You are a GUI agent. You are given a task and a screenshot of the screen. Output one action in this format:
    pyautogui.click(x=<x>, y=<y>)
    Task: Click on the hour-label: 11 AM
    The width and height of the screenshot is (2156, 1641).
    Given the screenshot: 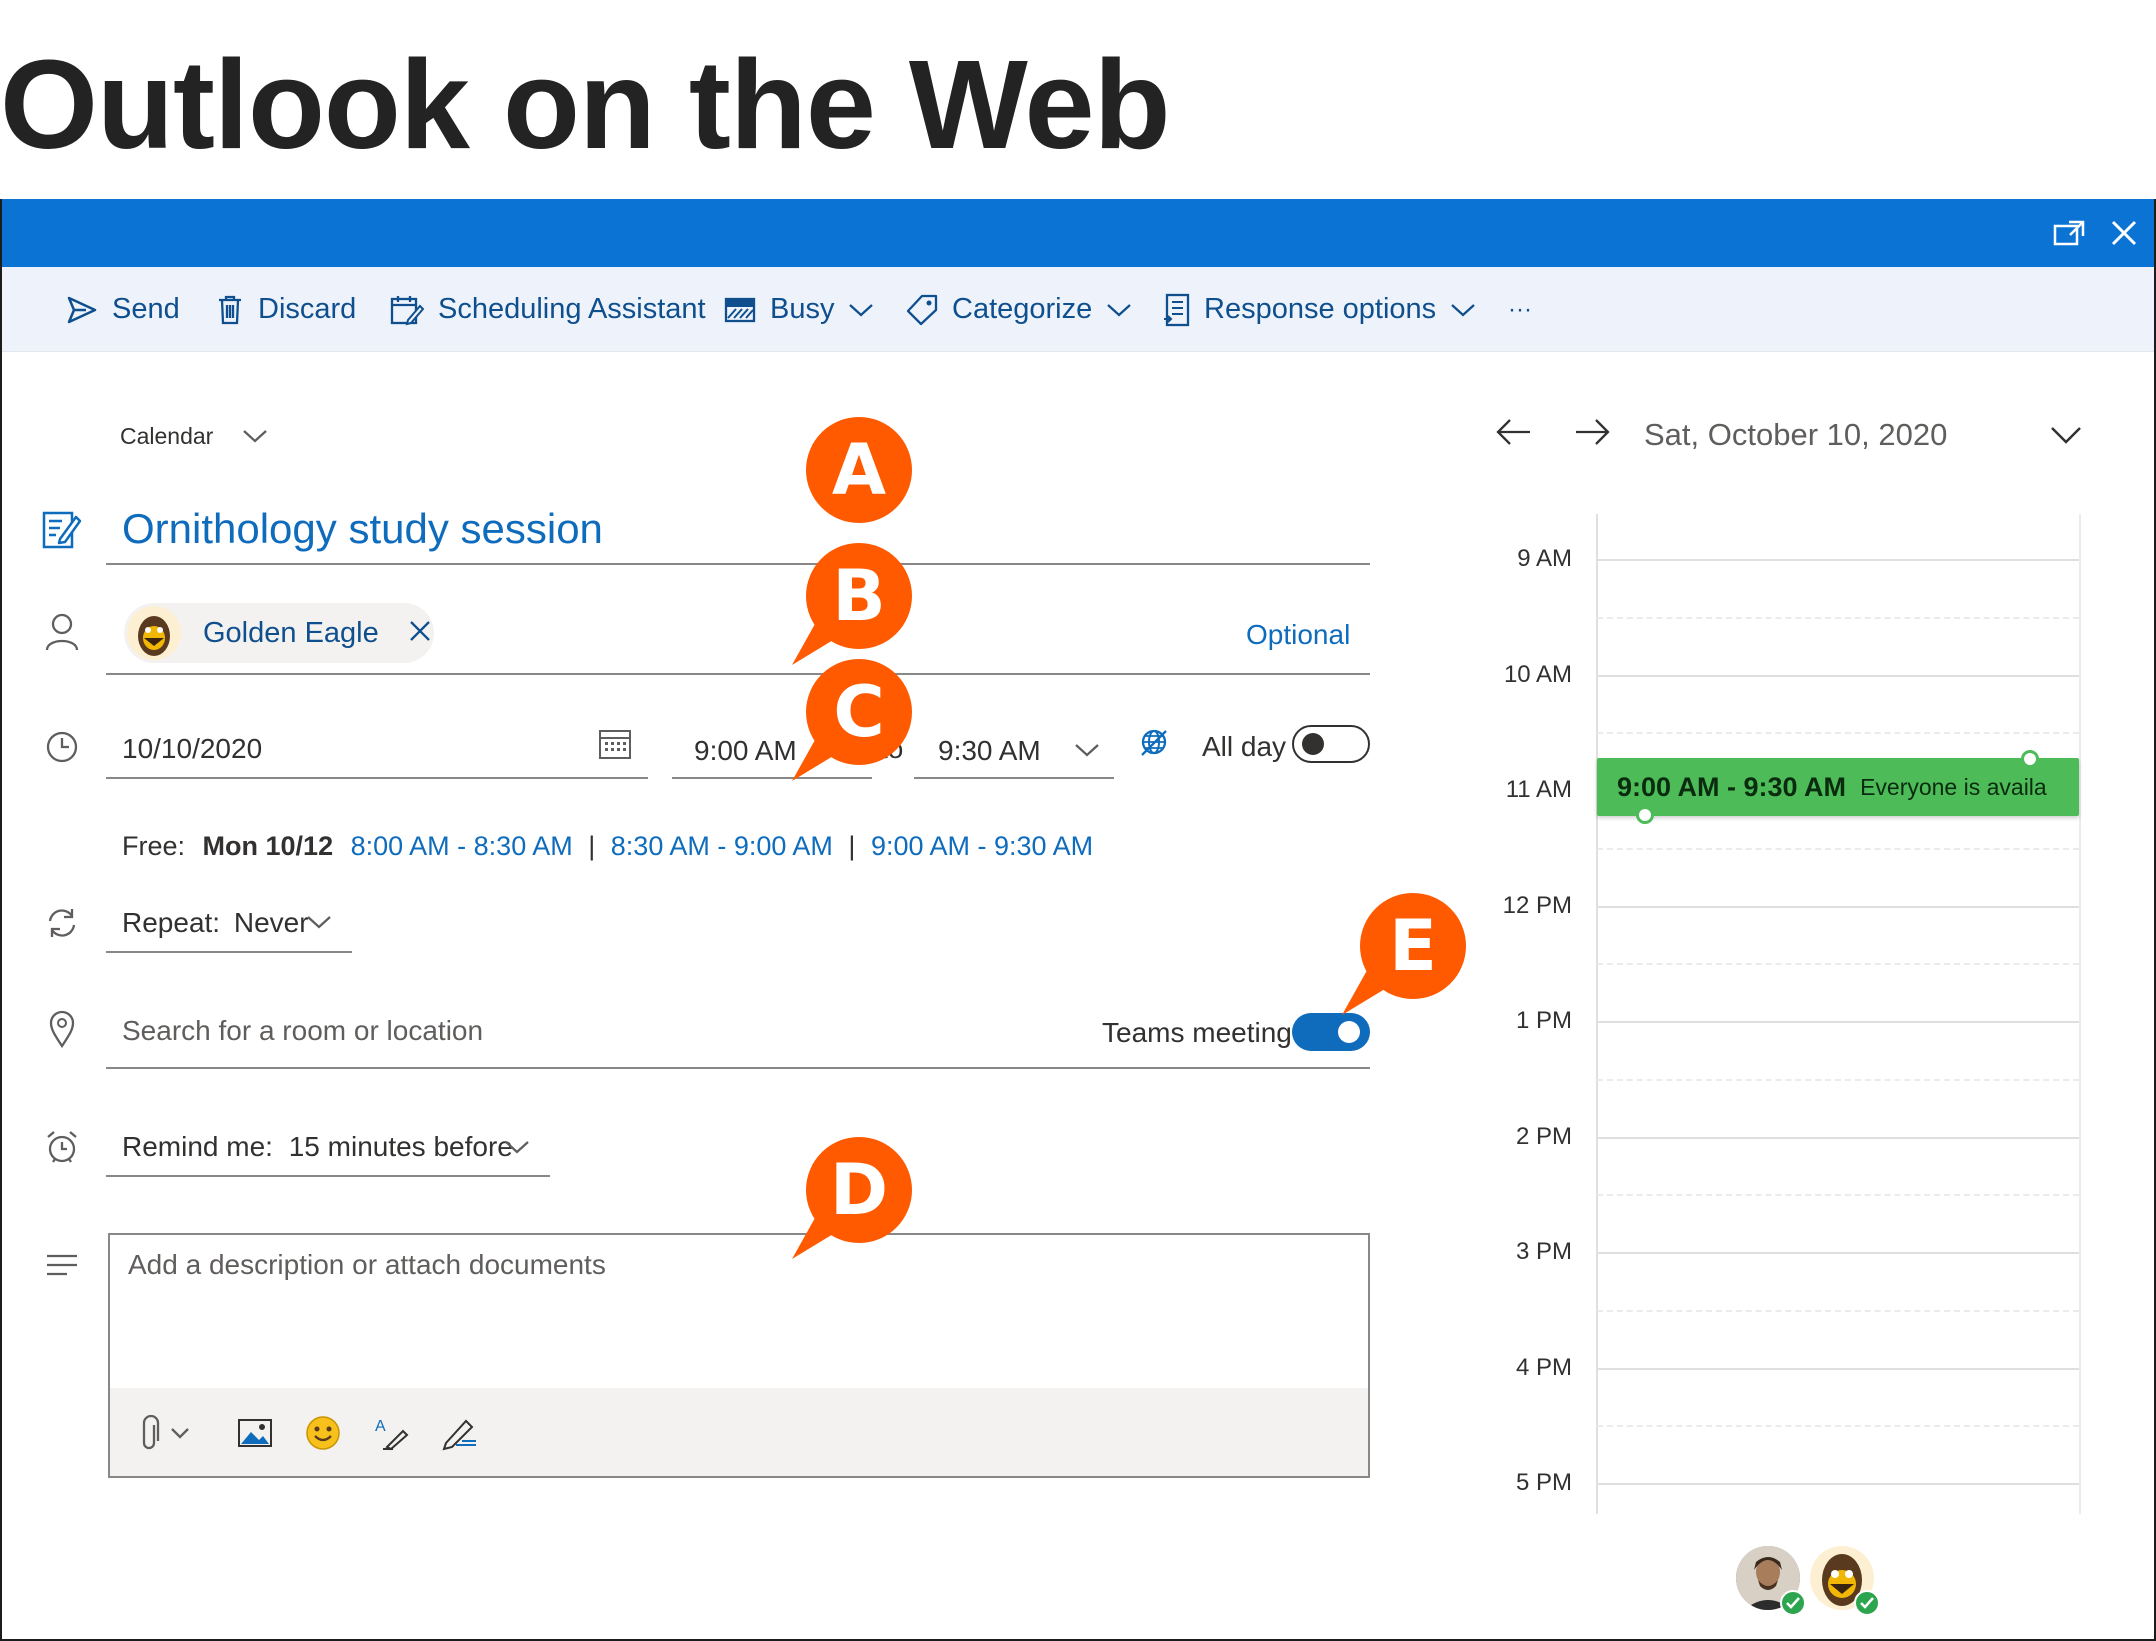 What is the action you would take?
    pyautogui.click(x=1538, y=789)
    